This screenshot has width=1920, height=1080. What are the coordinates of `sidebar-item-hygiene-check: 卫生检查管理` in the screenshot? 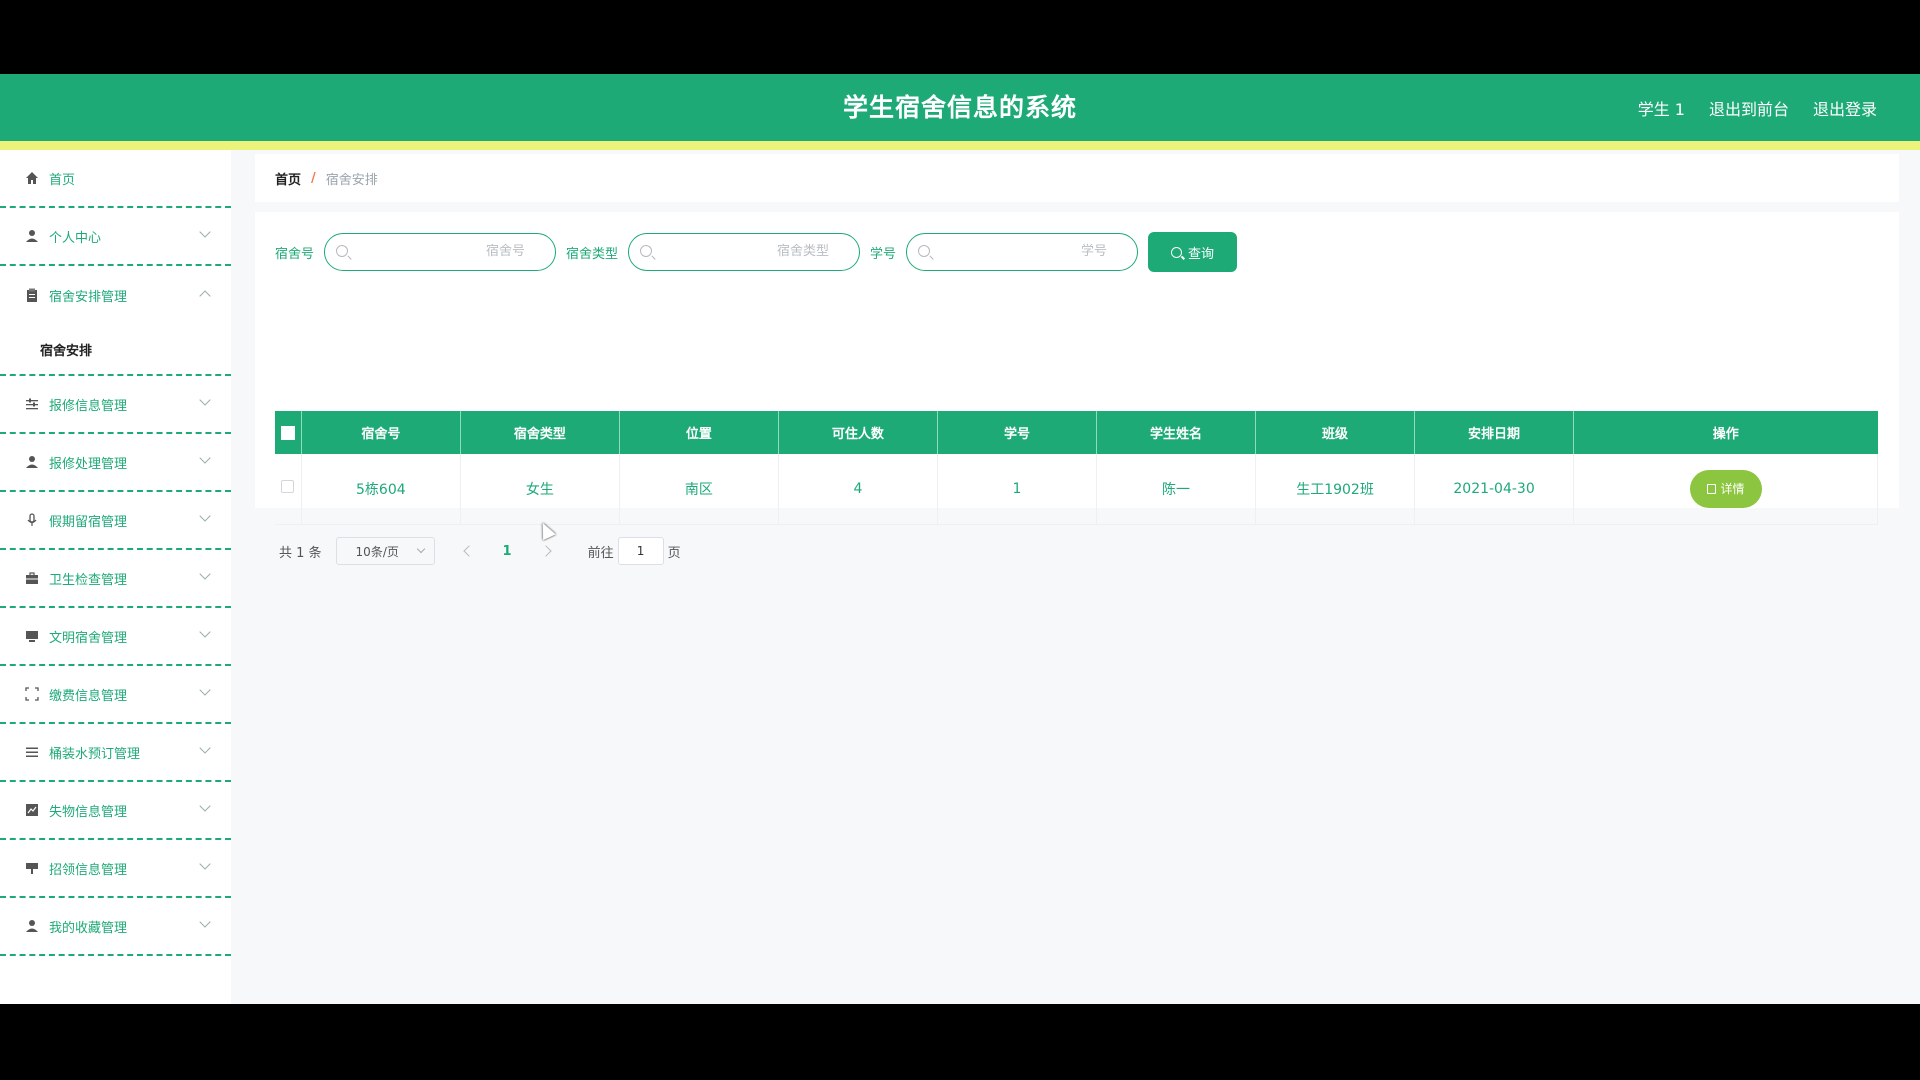 It's located at (115, 579).